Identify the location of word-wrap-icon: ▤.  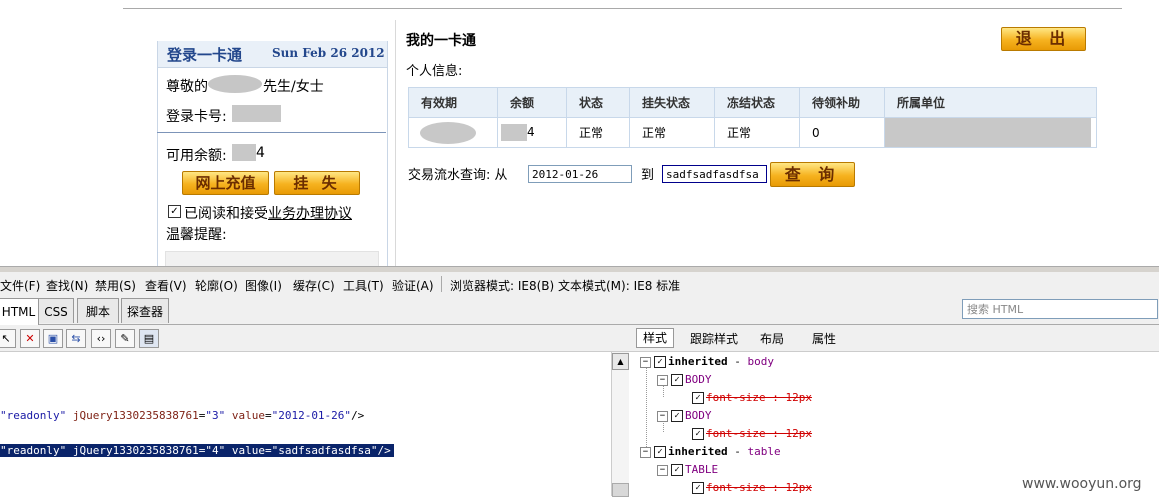
(149, 338).